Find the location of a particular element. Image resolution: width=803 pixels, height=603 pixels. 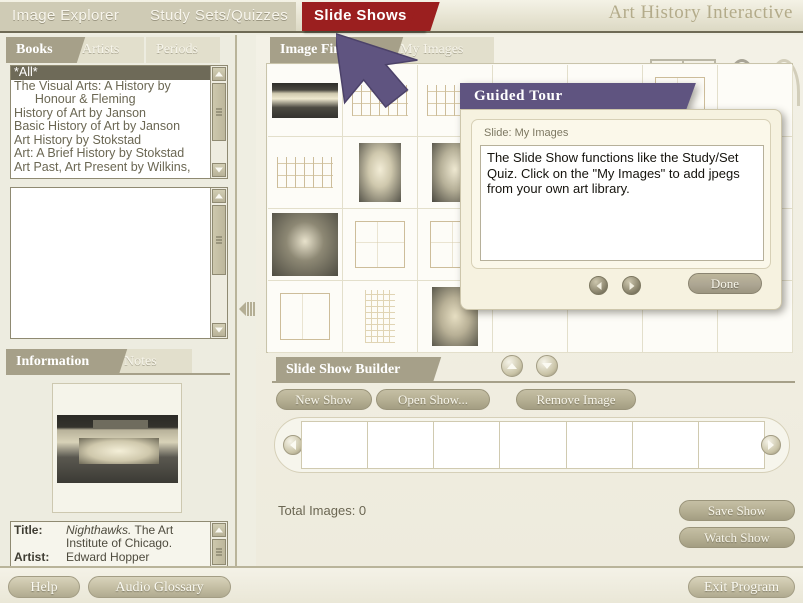

grip-icon is located at coordinates (219, 112).